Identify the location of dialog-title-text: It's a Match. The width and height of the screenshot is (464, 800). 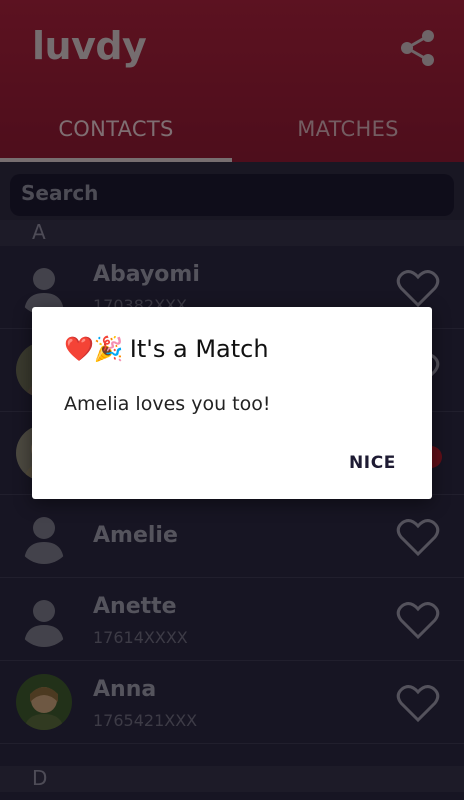
(199, 349).